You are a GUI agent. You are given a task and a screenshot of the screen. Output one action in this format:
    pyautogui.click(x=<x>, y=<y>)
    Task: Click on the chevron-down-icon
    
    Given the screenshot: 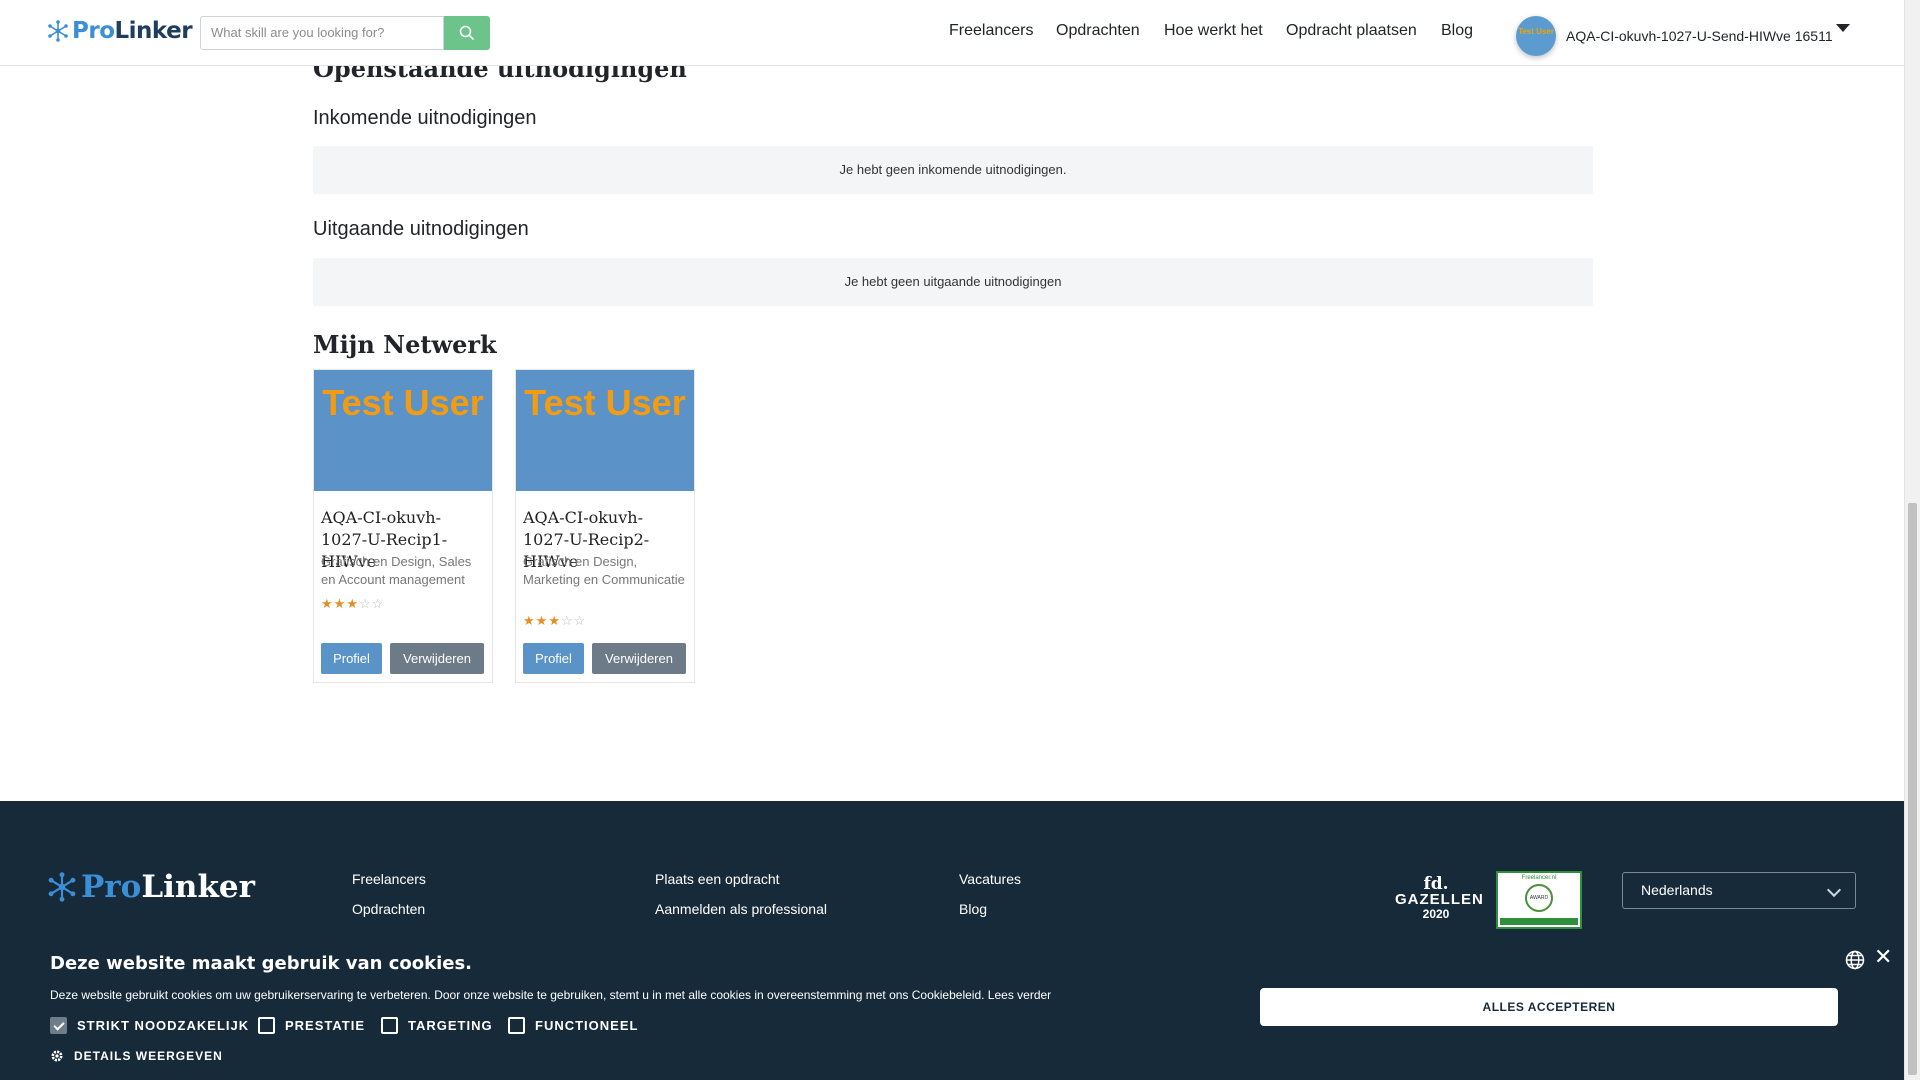 What is the action you would take?
    pyautogui.click(x=1834, y=890)
    